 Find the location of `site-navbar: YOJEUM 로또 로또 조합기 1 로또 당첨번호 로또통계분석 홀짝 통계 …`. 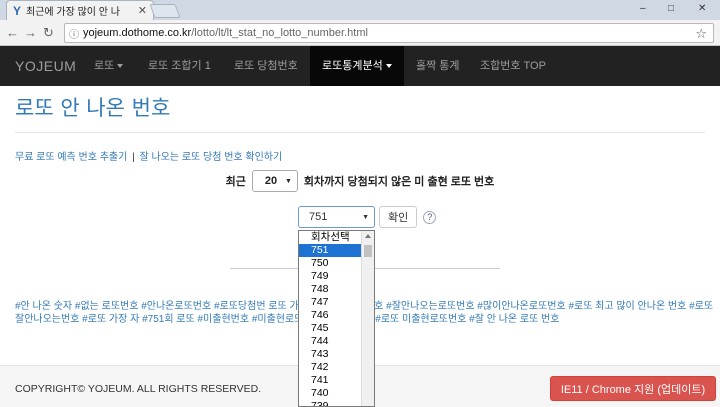

site-navbar: YOJEUM 로또 로또 조합기 1 로또 당첨번호 로또통계분석 홀짝 통계 … is located at coordinates (360, 66).